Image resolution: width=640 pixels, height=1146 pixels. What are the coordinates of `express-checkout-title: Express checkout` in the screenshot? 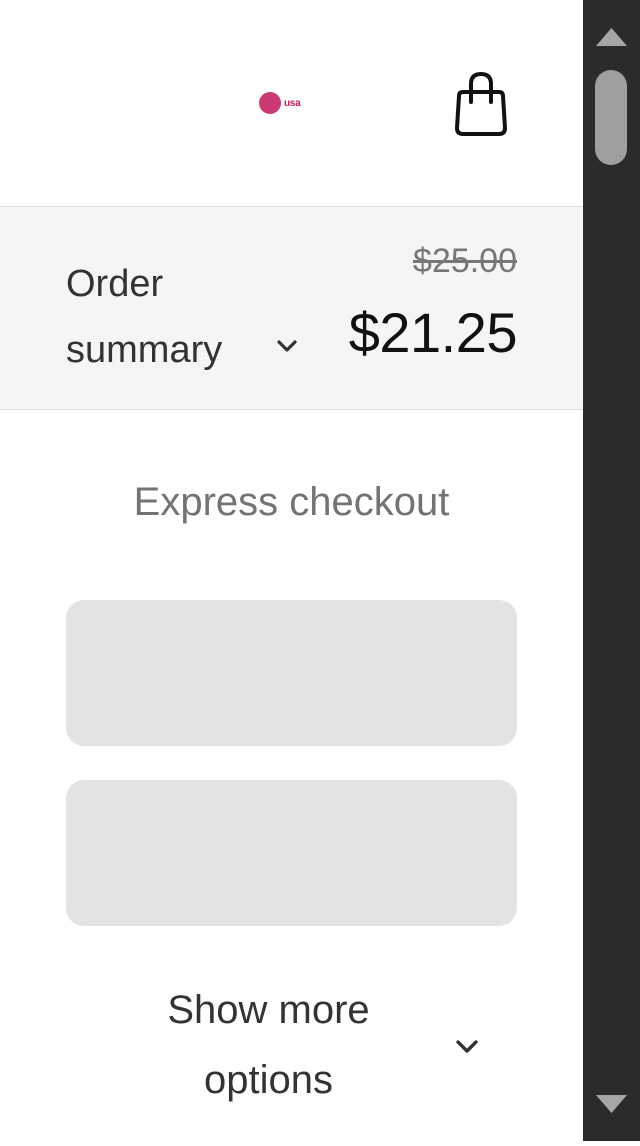 It's located at (291, 502).